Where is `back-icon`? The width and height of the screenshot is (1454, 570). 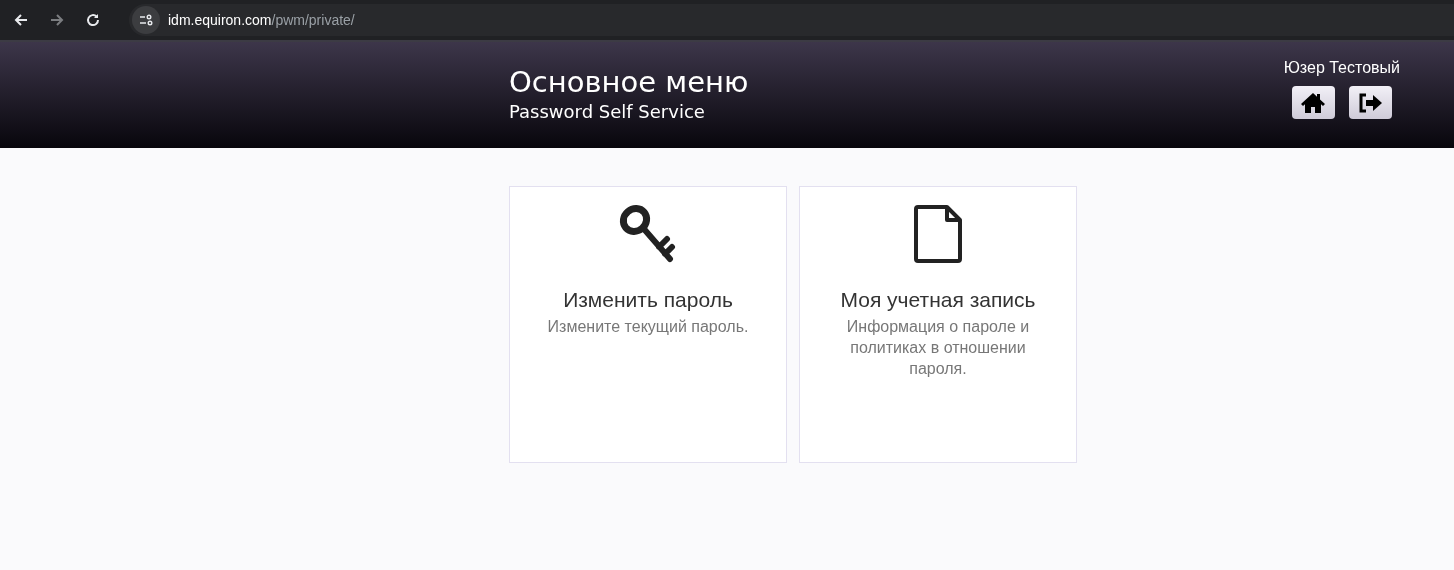 back-icon is located at coordinates (21, 20).